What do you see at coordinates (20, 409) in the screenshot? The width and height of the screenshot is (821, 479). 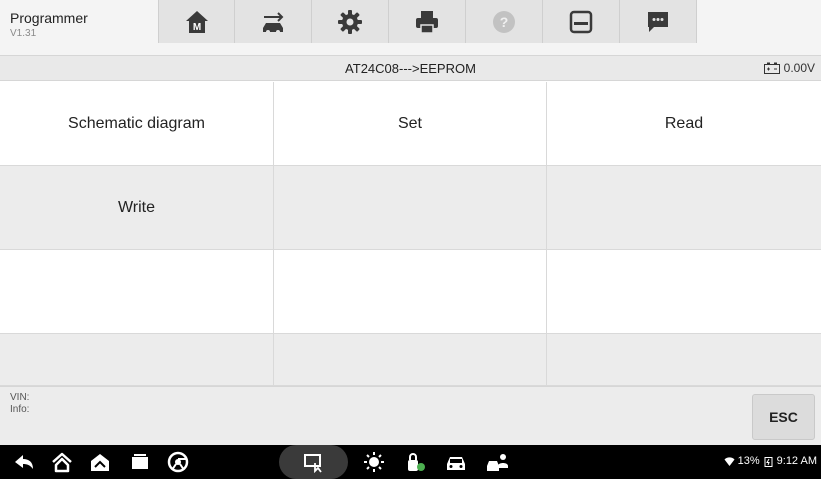 I see `info-label: Info:` at bounding box center [20, 409].